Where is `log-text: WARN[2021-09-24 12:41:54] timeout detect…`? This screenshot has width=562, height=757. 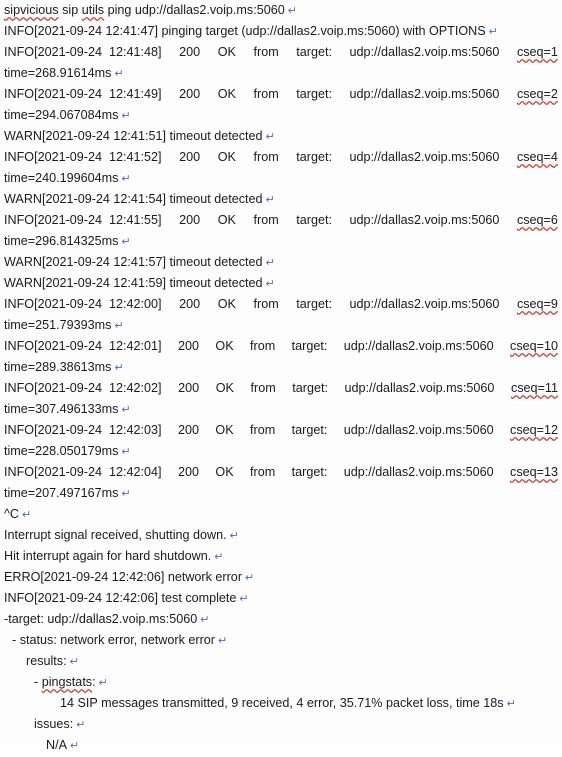
log-text: WARN[2021-09-24 12:41:54] timeout detect… is located at coordinates (133, 199).